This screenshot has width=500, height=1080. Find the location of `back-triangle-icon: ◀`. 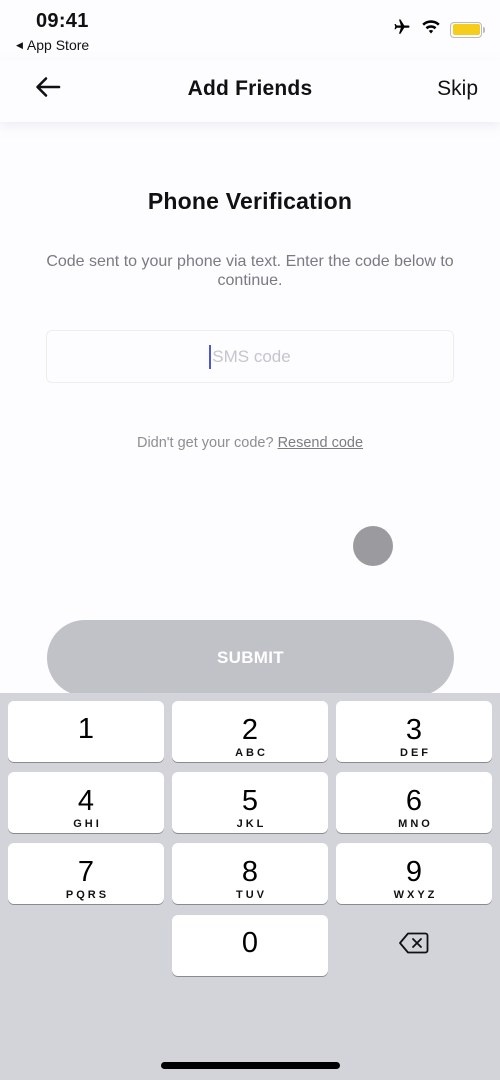

back-triangle-icon: ◀ is located at coordinates (19, 44).